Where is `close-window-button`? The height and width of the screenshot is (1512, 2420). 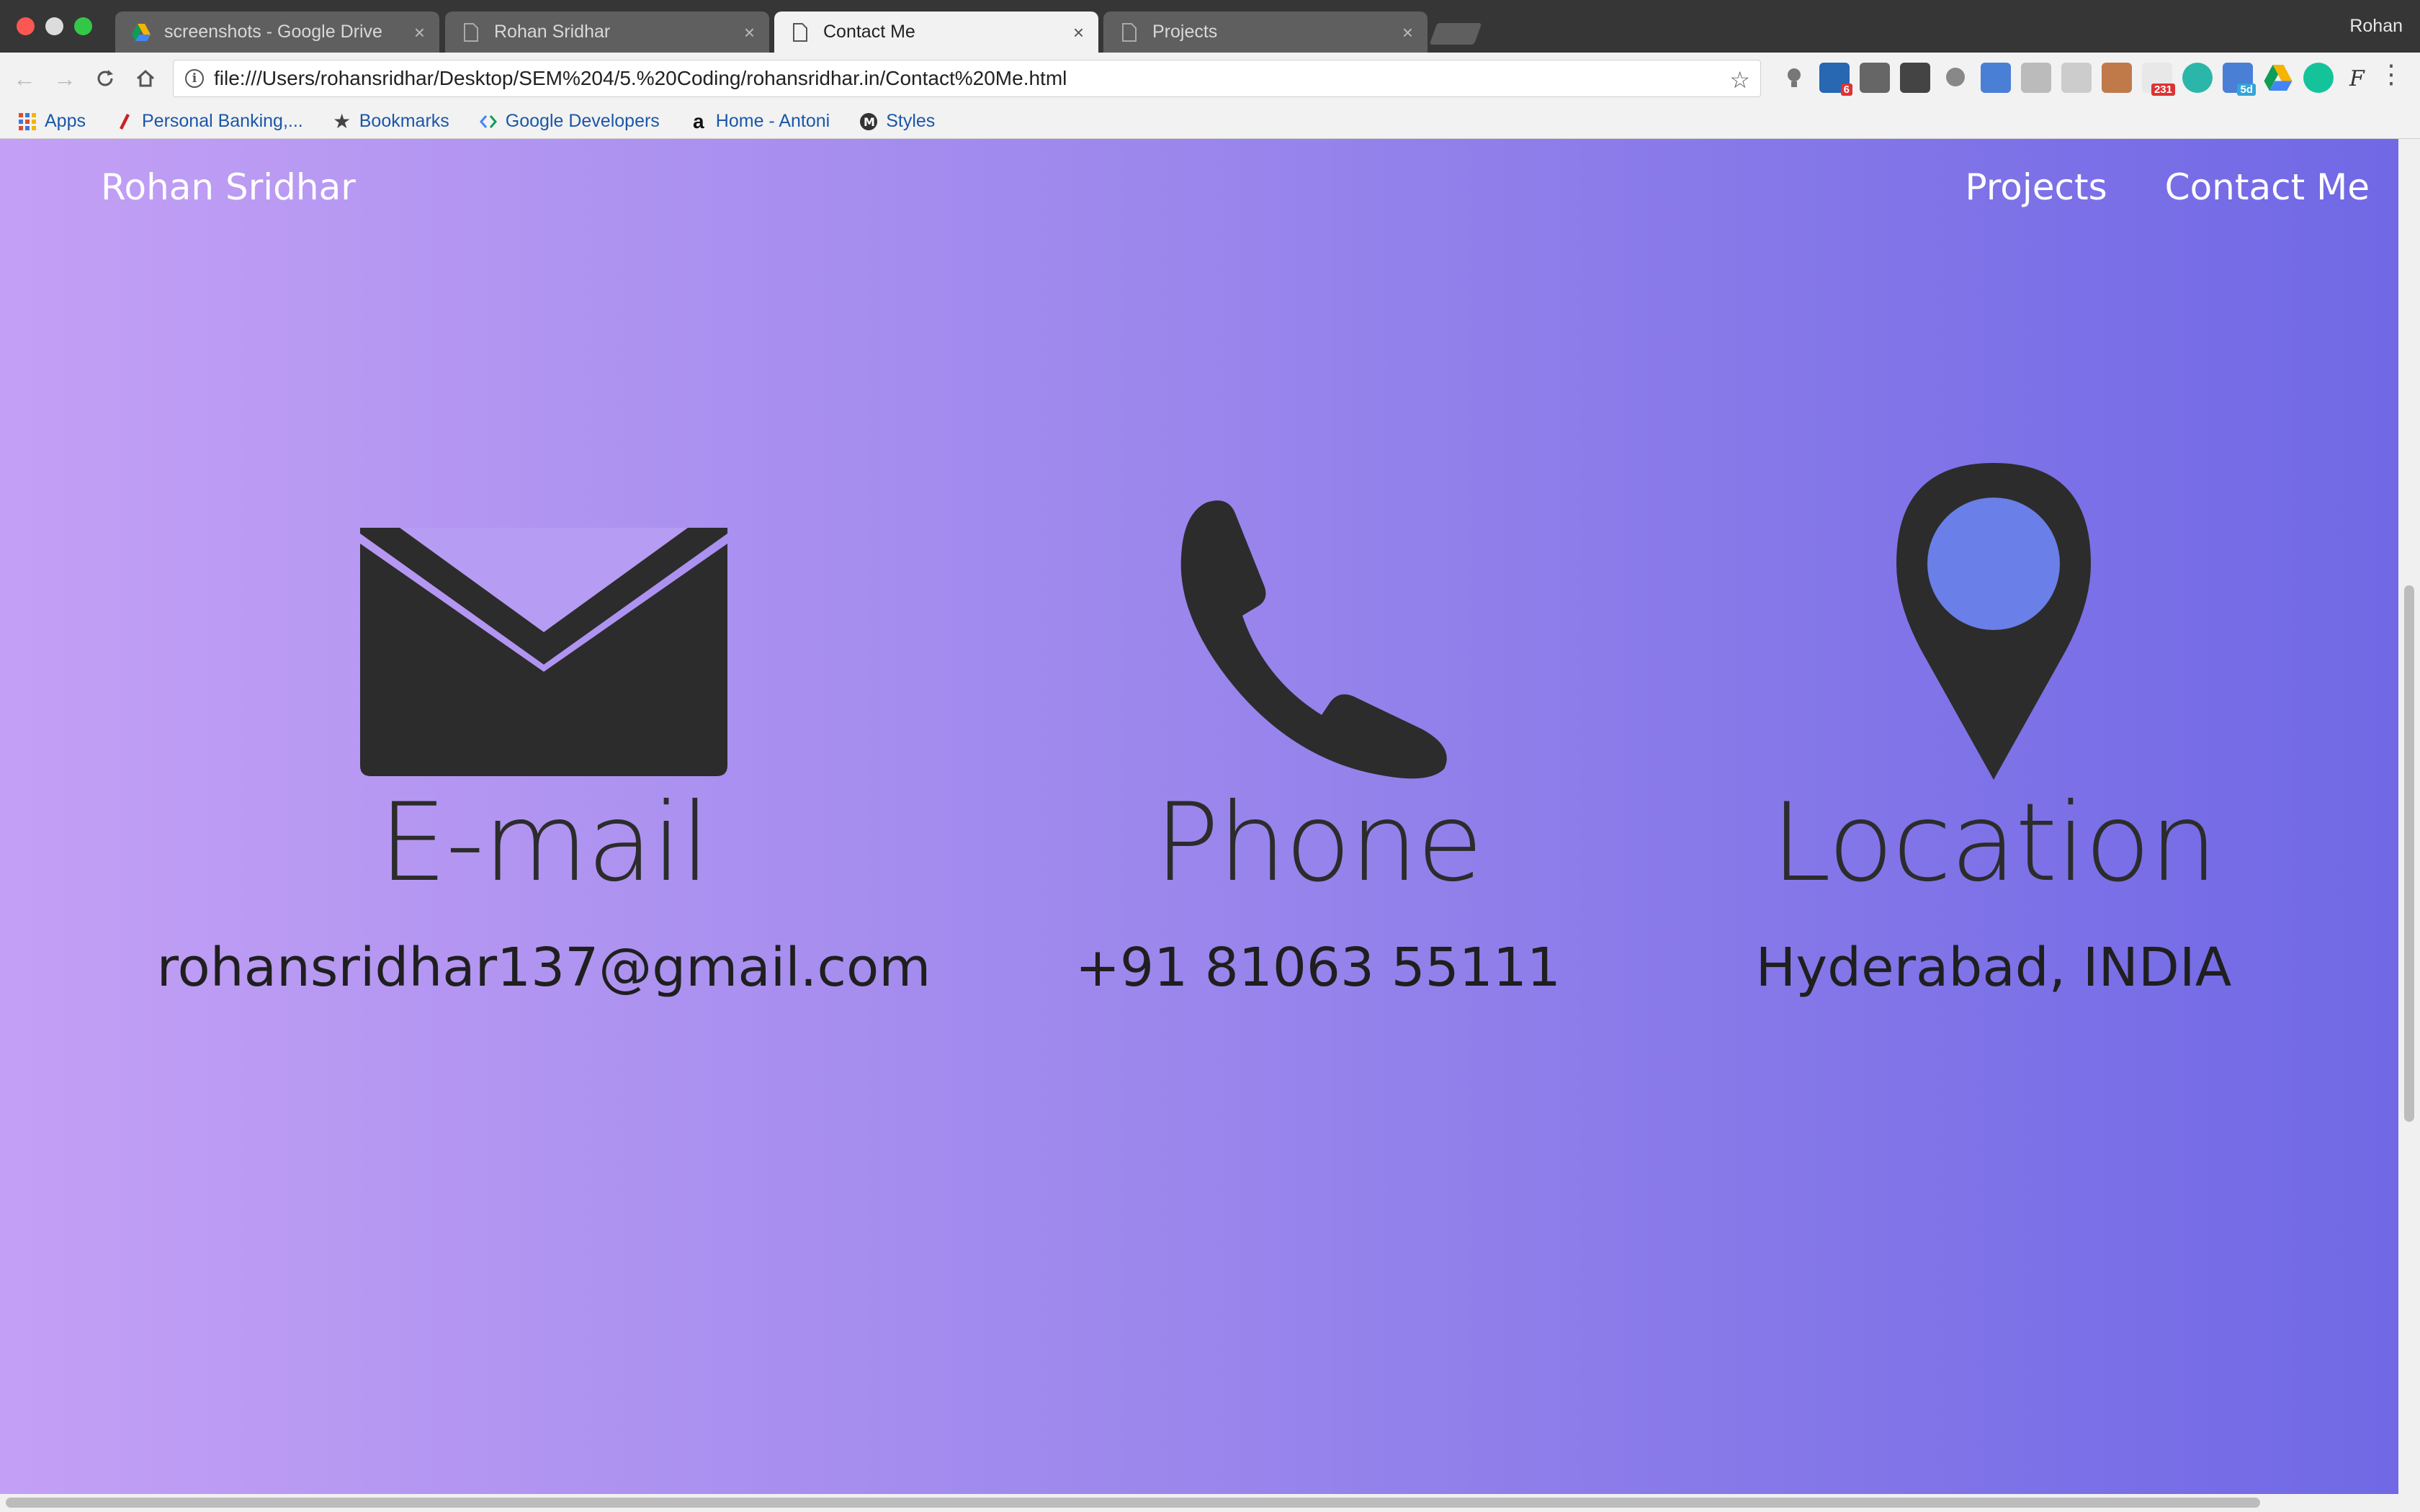 close-window-button is located at coordinates (26, 26).